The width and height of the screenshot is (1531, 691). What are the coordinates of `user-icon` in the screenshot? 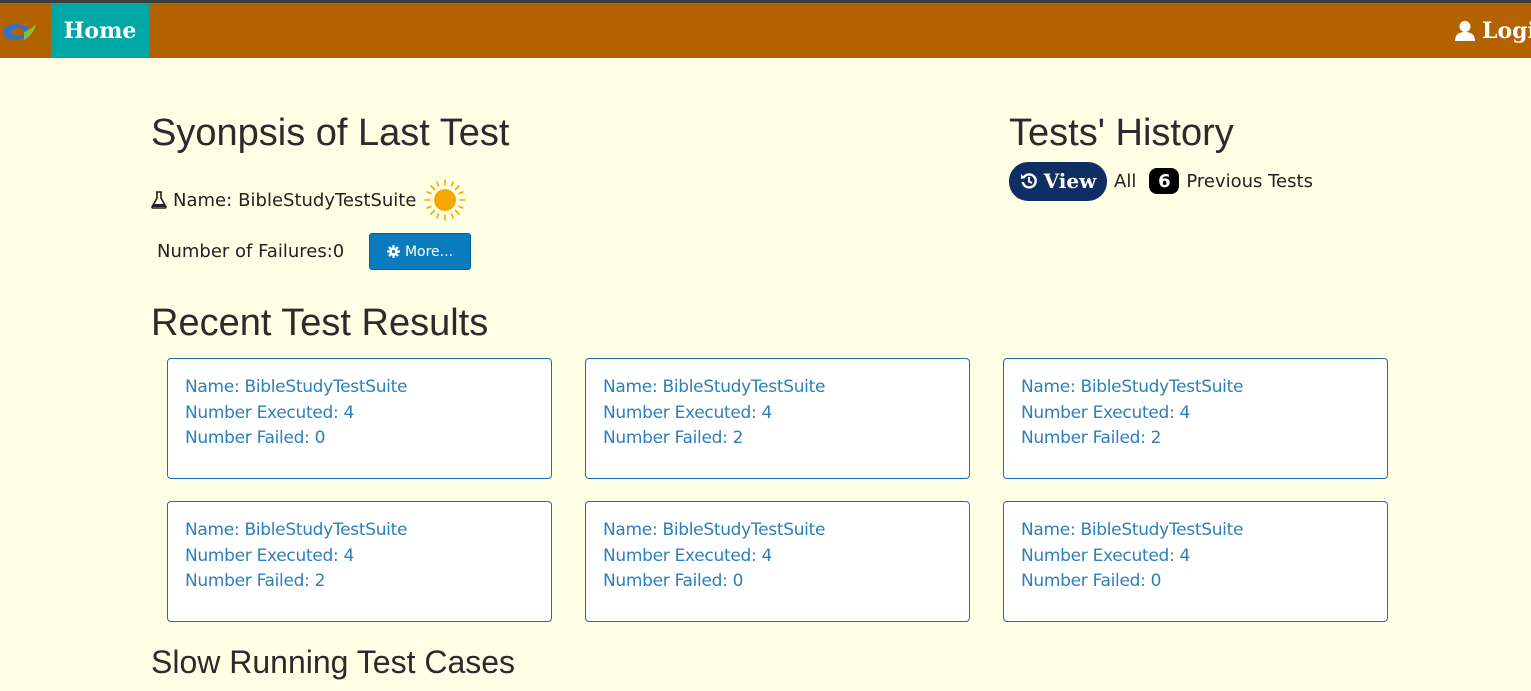 It's located at (1465, 30).